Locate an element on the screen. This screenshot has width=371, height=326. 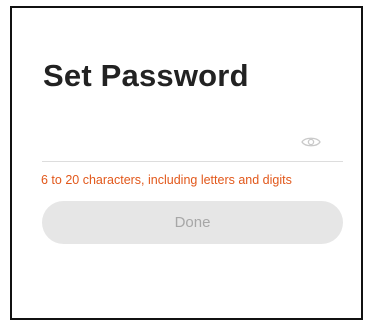
password-input is located at coordinates (167, 143).